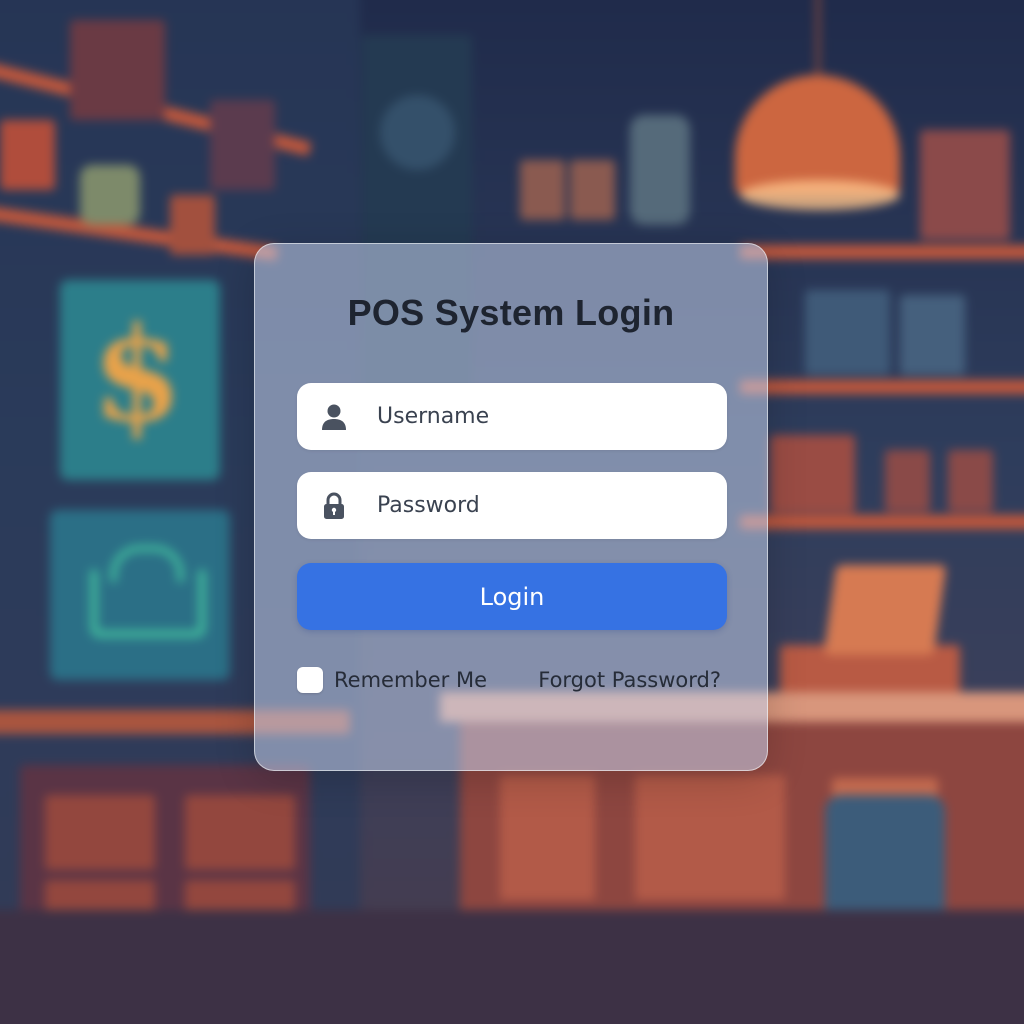 This screenshot has width=1024, height=1024. What do you see at coordinates (511, 312) in the screenshot?
I see `login-title: POS System Login` at bounding box center [511, 312].